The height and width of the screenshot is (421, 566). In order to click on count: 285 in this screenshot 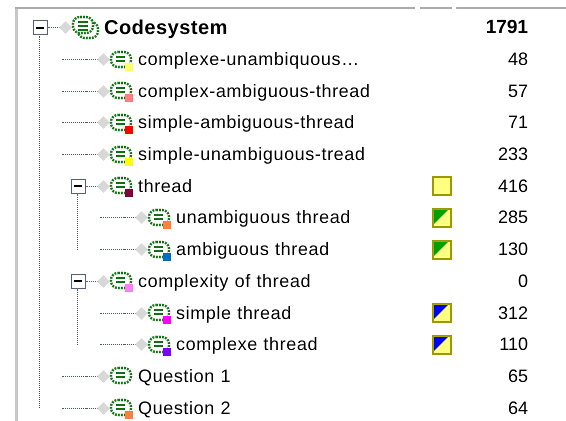, I will do `click(513, 218)`.